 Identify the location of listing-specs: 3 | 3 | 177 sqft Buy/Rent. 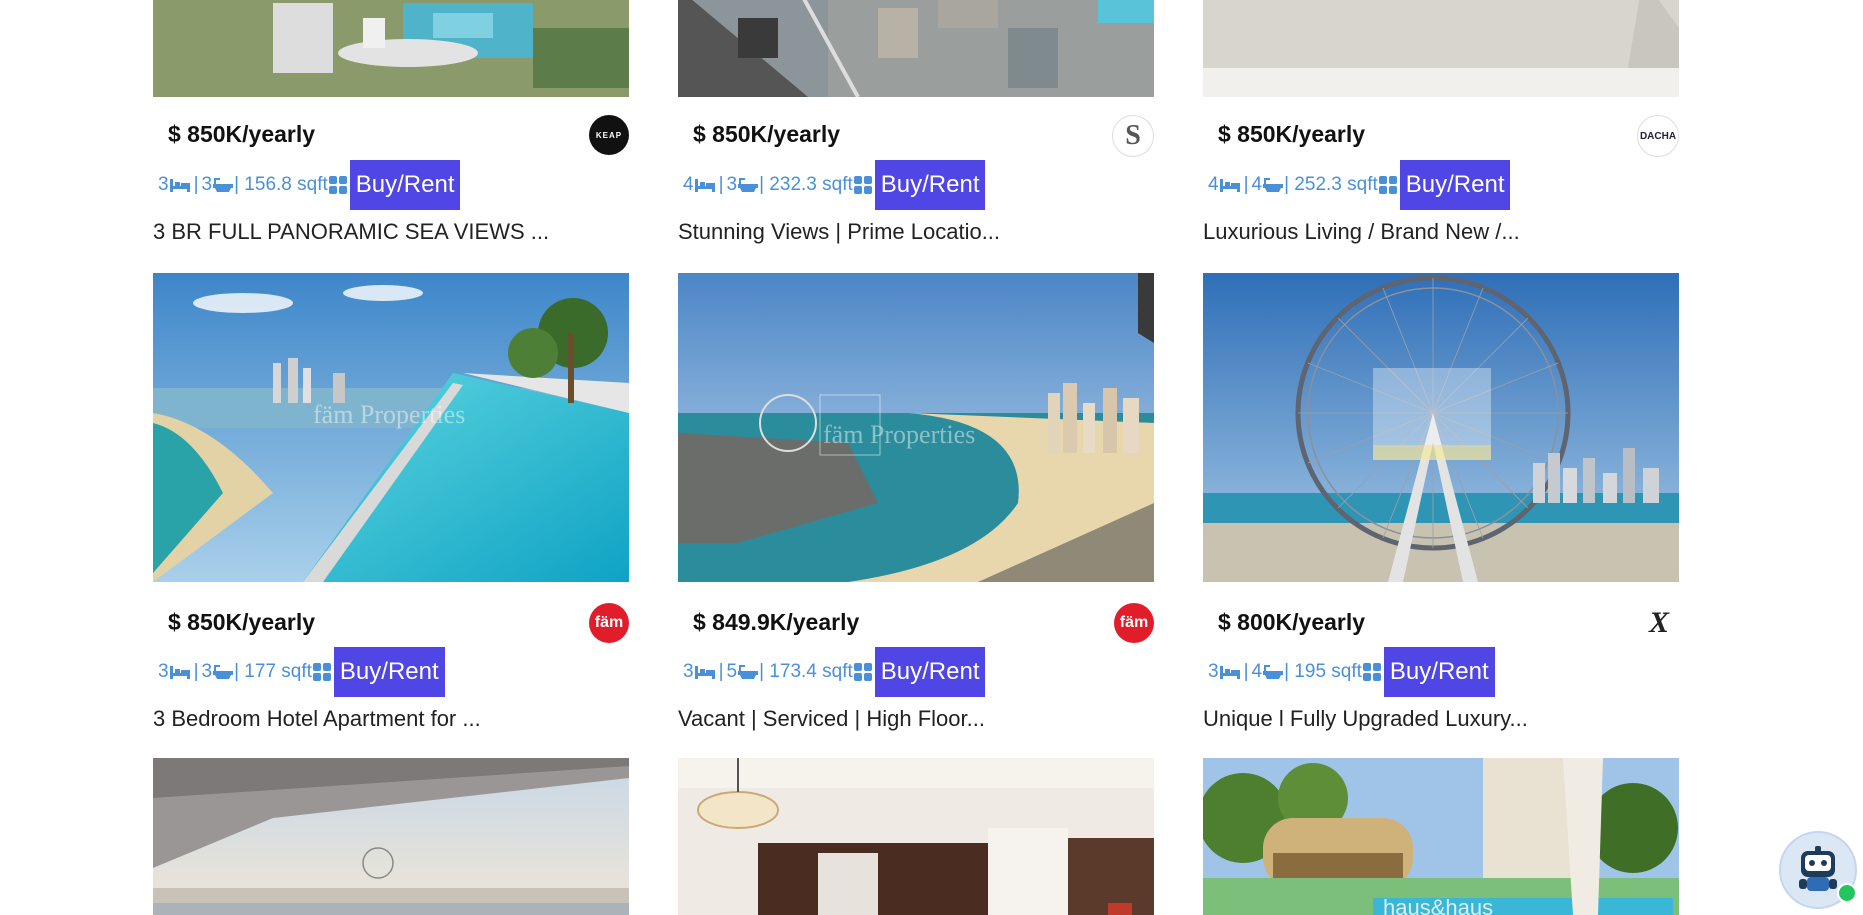
(301, 672).